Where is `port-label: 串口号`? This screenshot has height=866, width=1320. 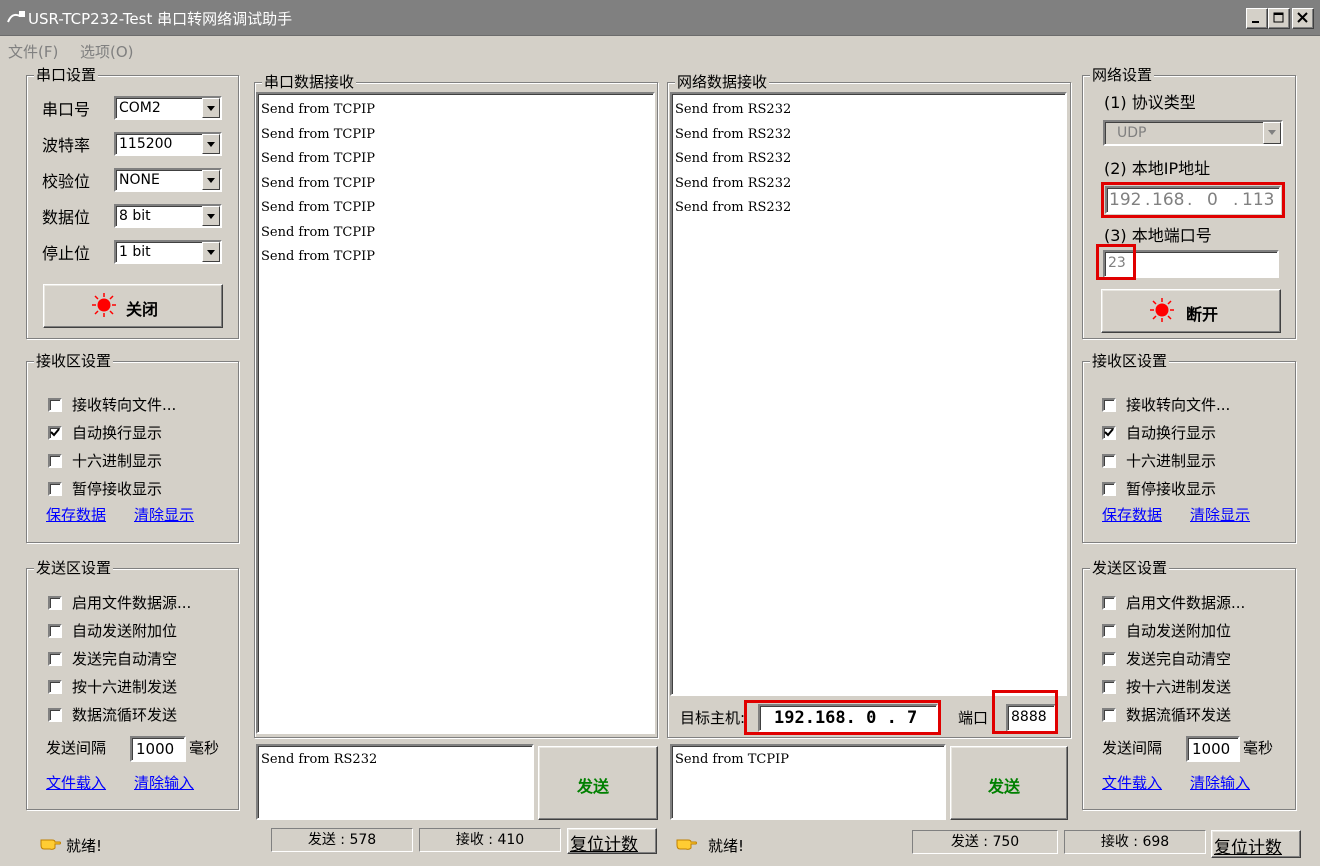 port-label: 串口号 is located at coordinates (66, 109).